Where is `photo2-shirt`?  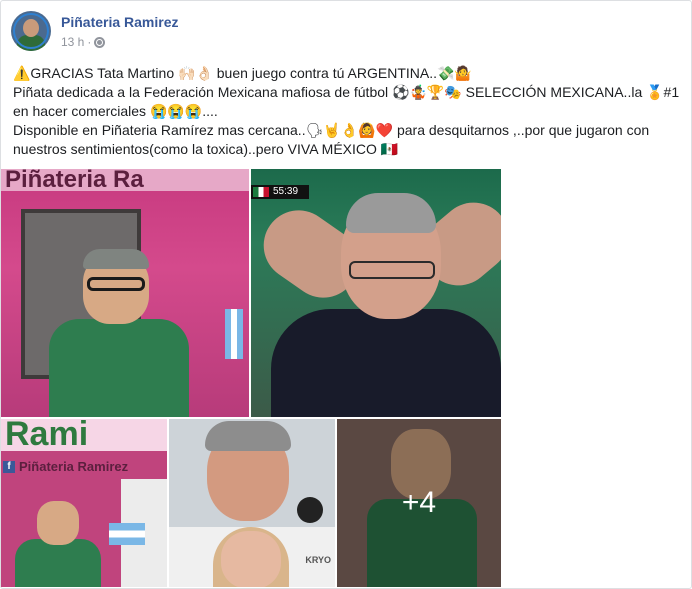 photo2-shirt is located at coordinates (386, 363).